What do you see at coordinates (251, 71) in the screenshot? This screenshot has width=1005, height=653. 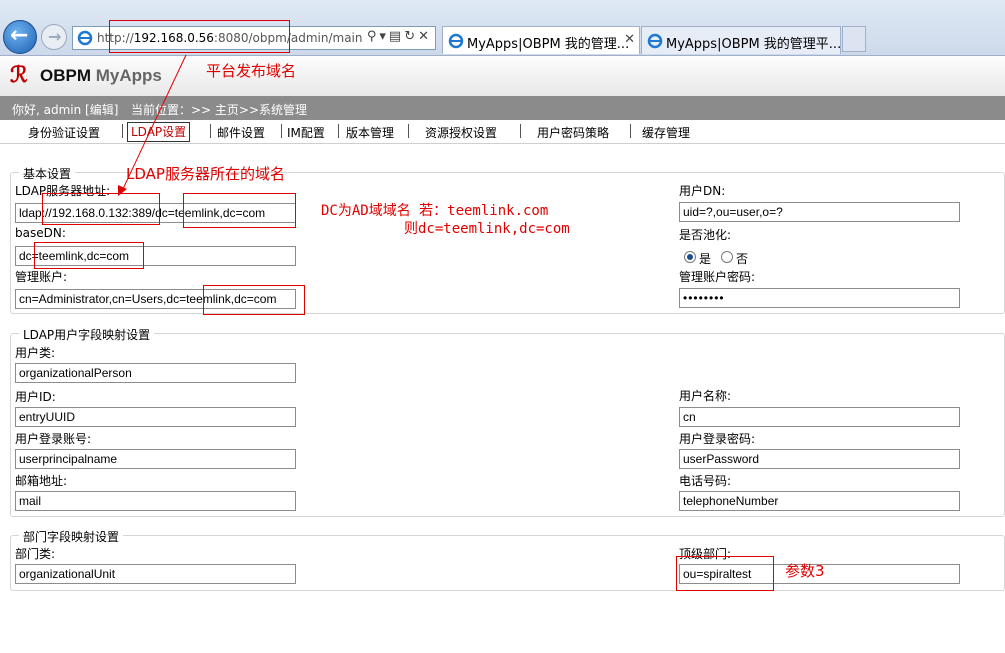 I see `annotation-platform-domain: 平台发布域名` at bounding box center [251, 71].